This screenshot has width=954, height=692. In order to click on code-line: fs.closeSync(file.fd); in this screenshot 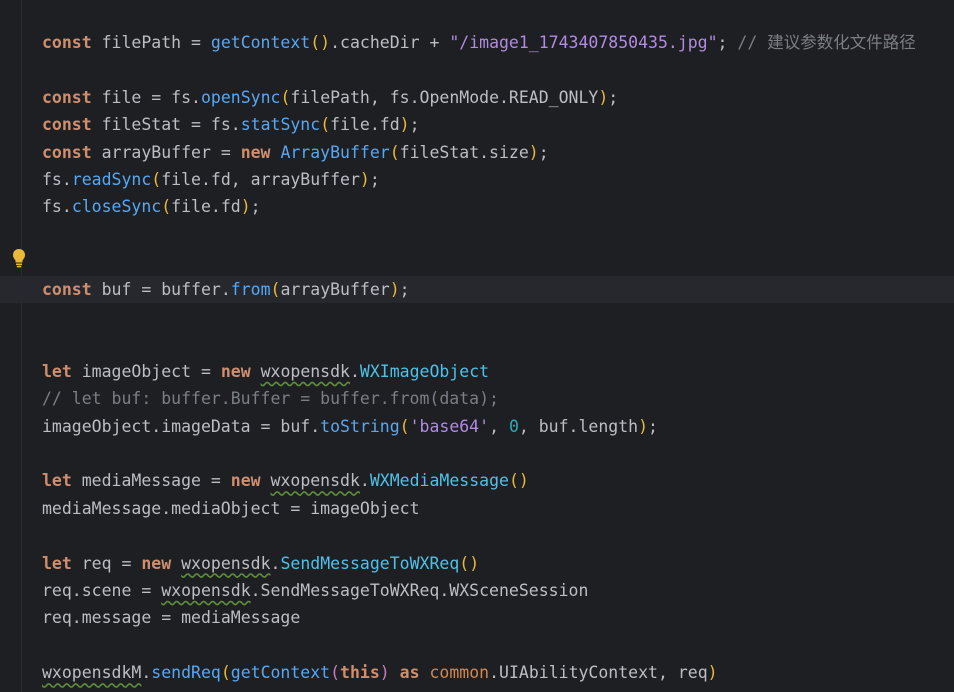, I will do `click(477, 206)`.